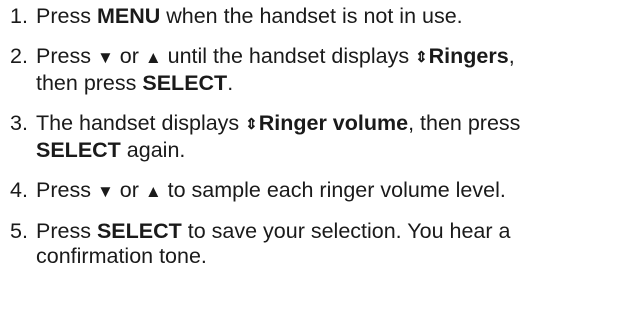 The height and width of the screenshot is (323, 638). What do you see at coordinates (19, 231) in the screenshot?
I see `step-number: 5.` at bounding box center [19, 231].